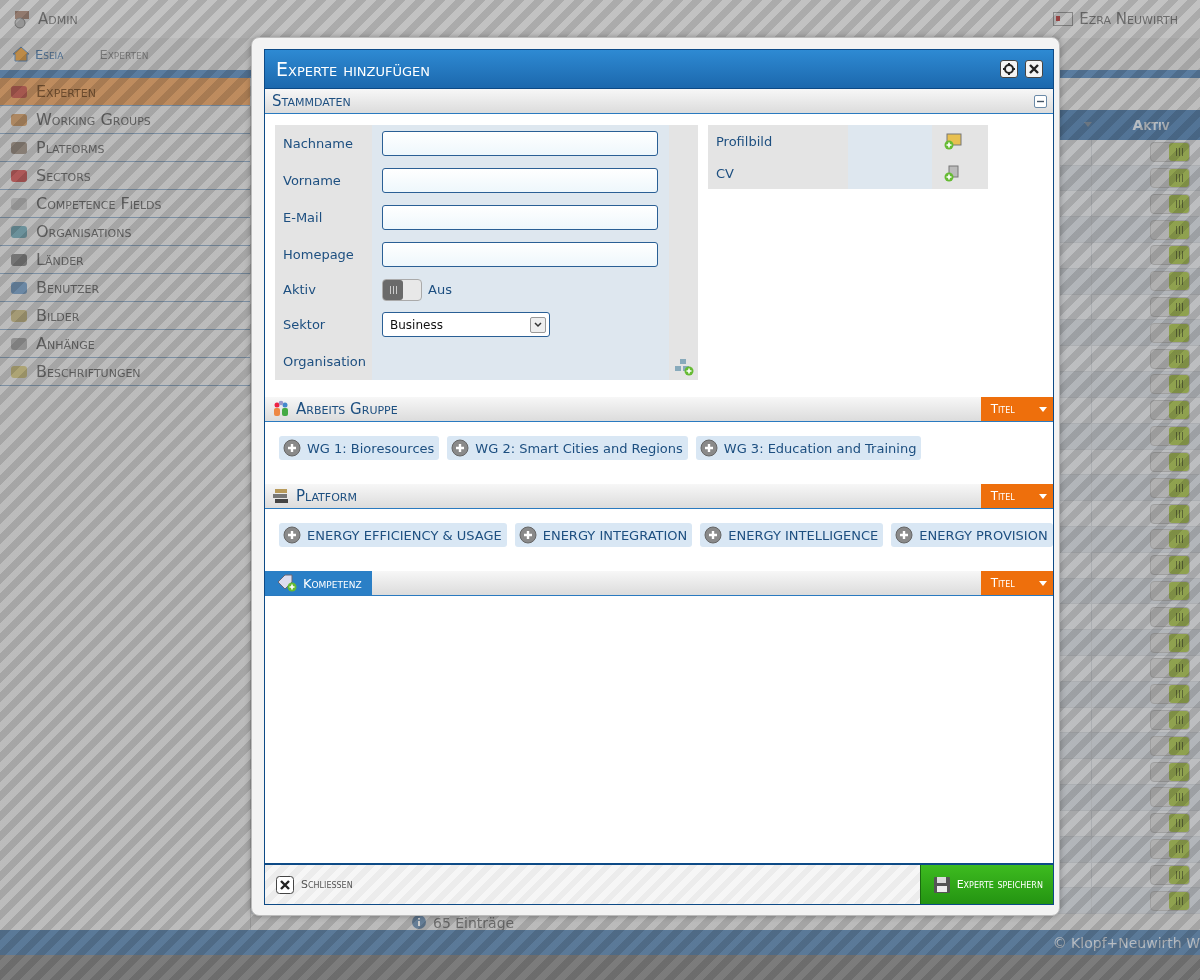  I want to click on add-chip: WG 2: Smart Cities and Regions, so click(567, 448).